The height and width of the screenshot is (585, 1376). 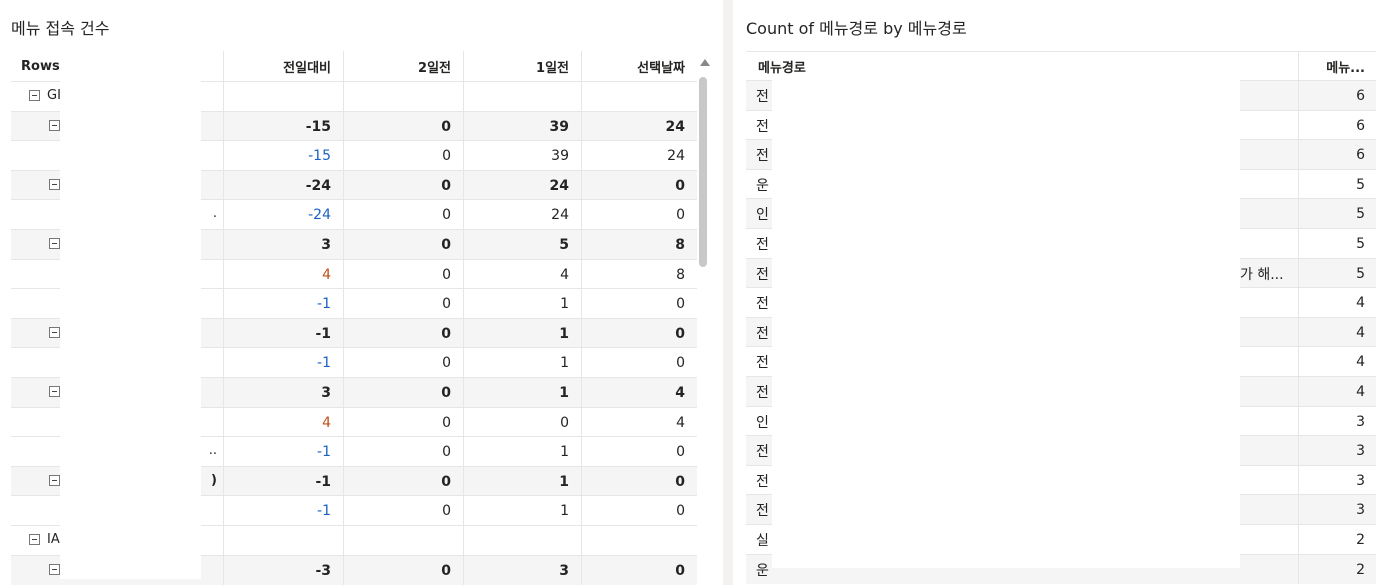 What do you see at coordinates (1337, 539) in the screenshot?
I see `menu-count-cell: 2` at bounding box center [1337, 539].